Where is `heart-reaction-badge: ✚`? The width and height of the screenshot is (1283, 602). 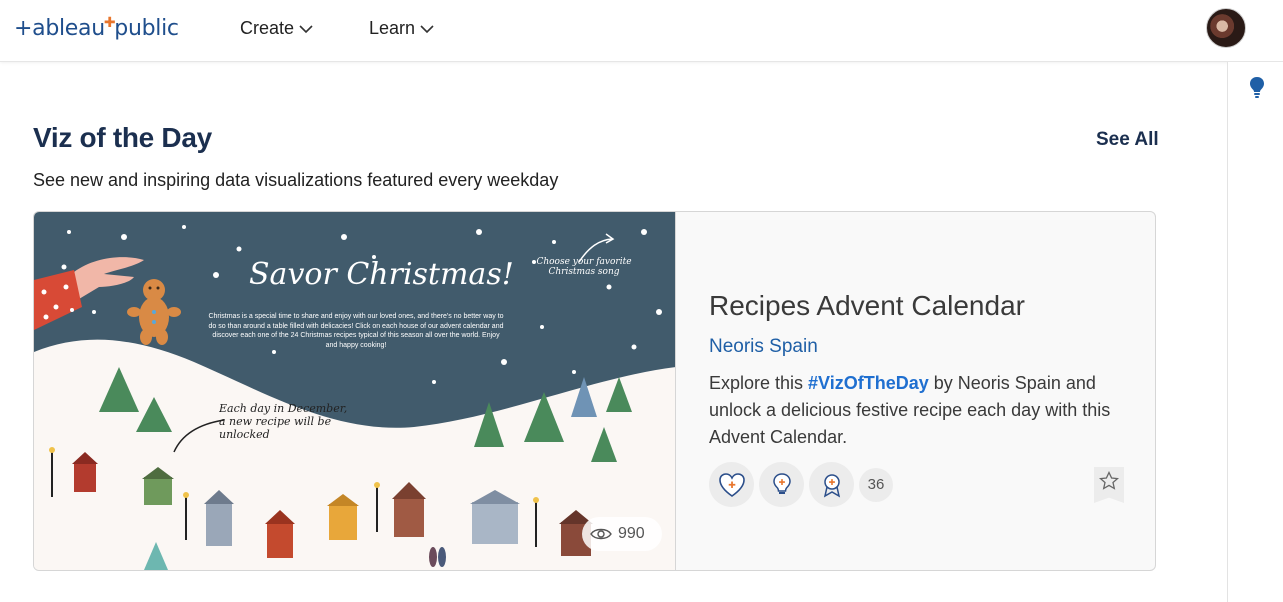
heart-reaction-badge: ✚ is located at coordinates (731, 484).